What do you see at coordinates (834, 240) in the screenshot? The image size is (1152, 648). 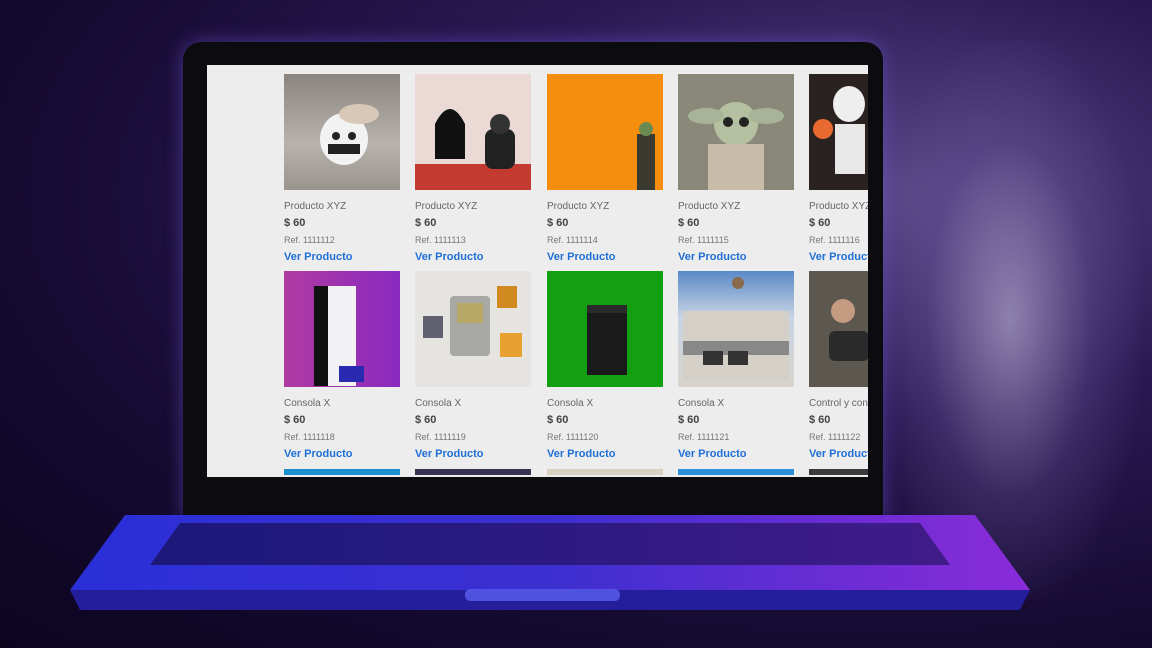 I see `product-ref: Ref. 1111116` at bounding box center [834, 240].